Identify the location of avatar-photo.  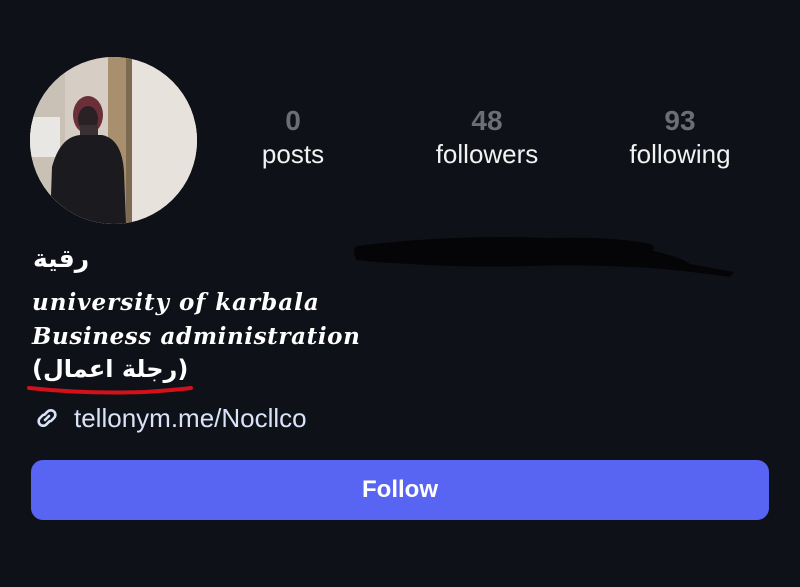
(113, 140).